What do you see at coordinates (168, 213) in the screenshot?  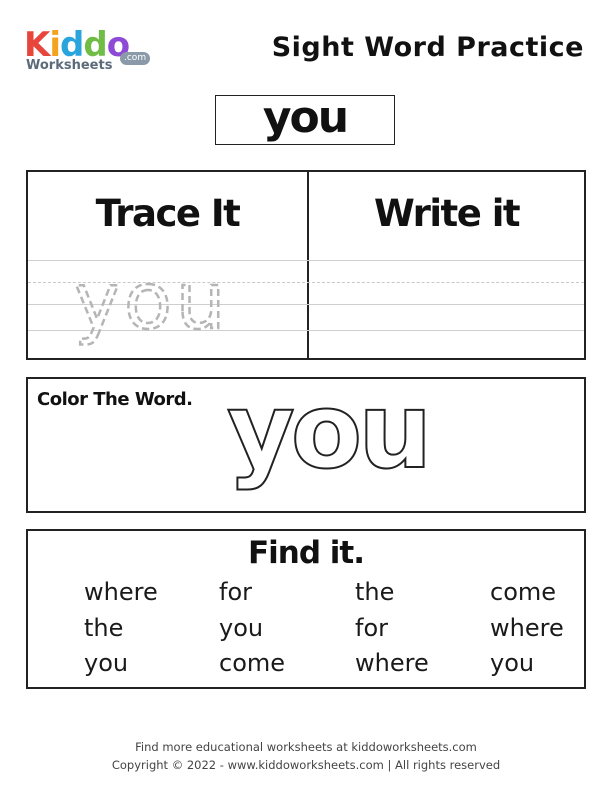 I see `trace-heading: Trace It` at bounding box center [168, 213].